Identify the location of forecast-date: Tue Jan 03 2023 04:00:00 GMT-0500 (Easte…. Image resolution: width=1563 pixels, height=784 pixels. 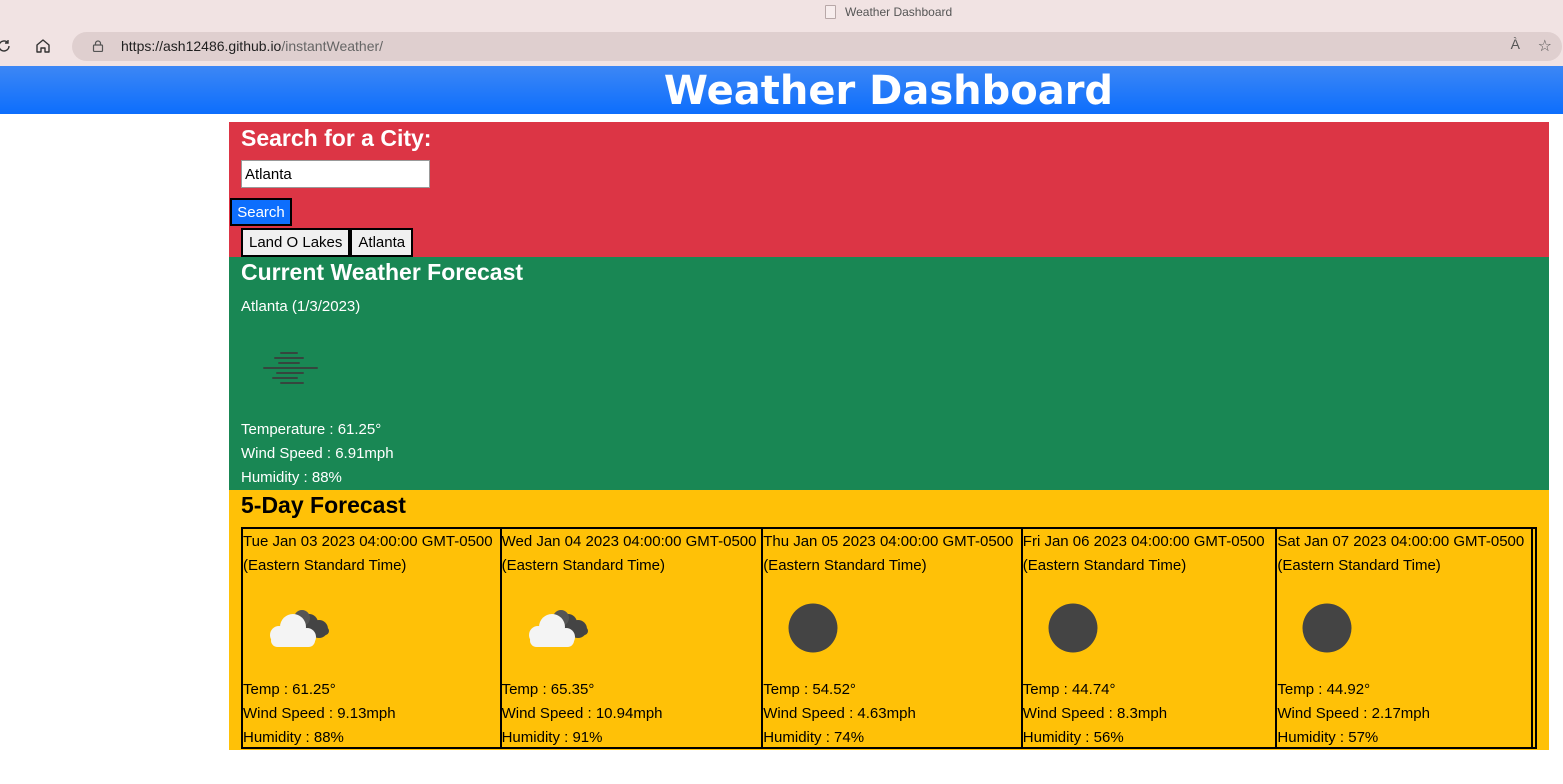
(368, 553).